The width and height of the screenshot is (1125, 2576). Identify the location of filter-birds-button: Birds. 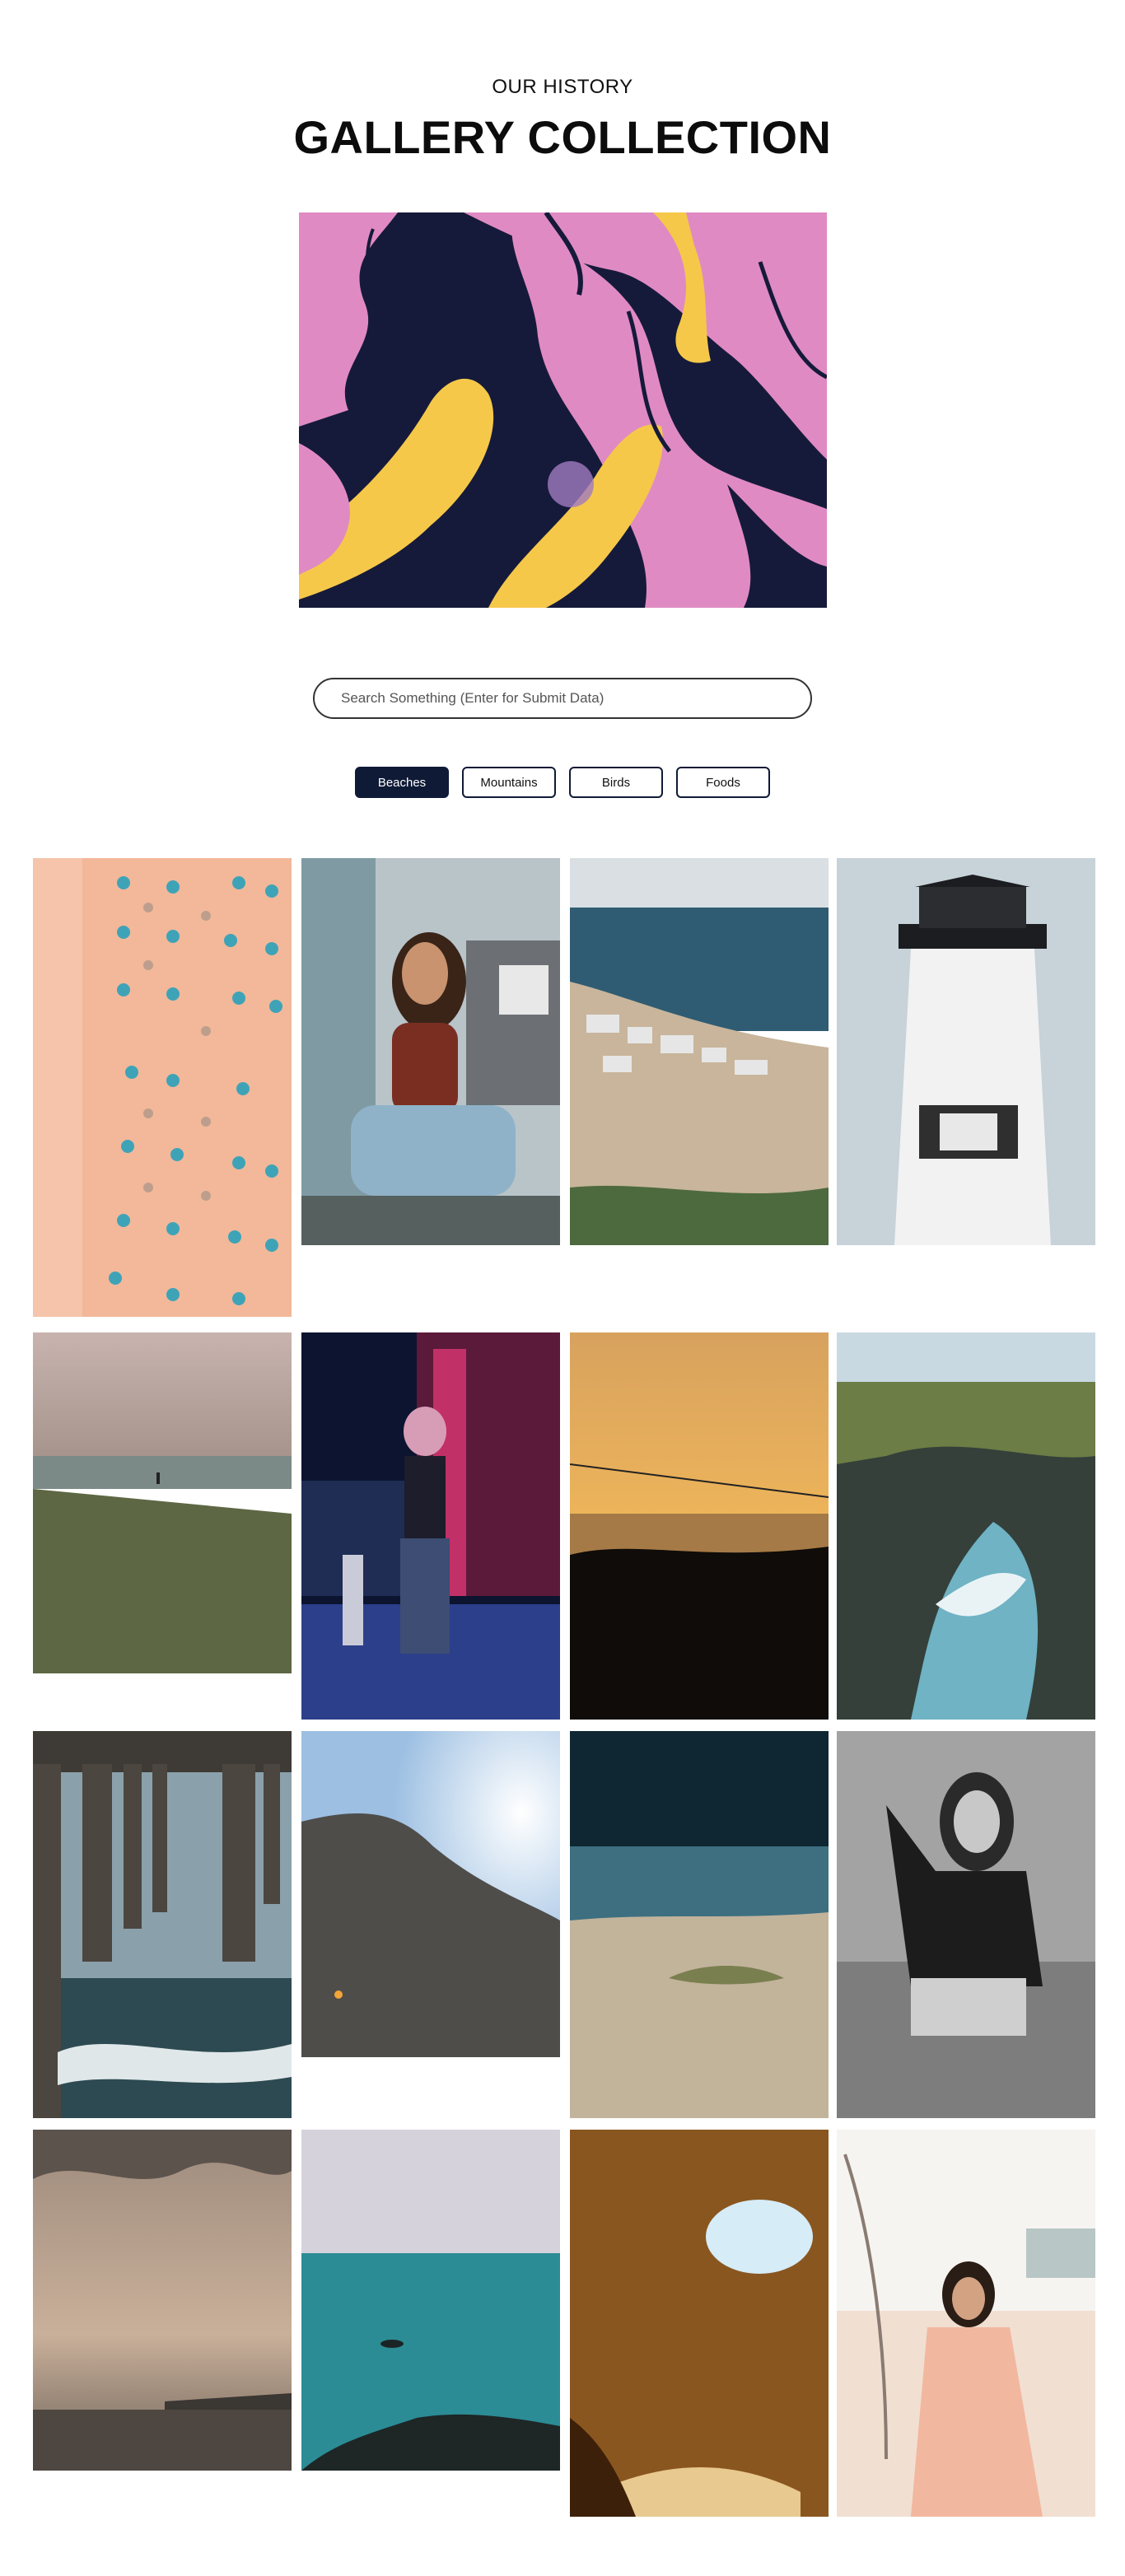
(616, 782).